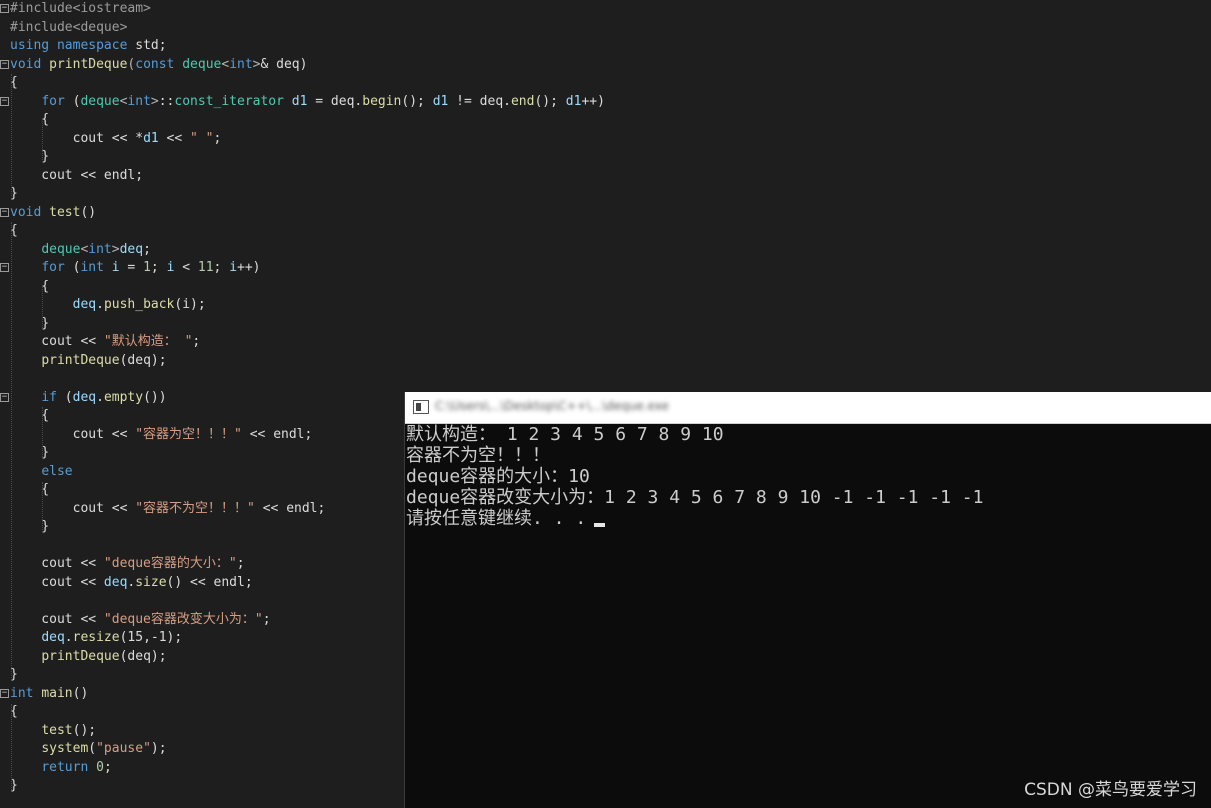 The width and height of the screenshot is (1211, 808). I want to click on code-token: <, so click(186, 267).